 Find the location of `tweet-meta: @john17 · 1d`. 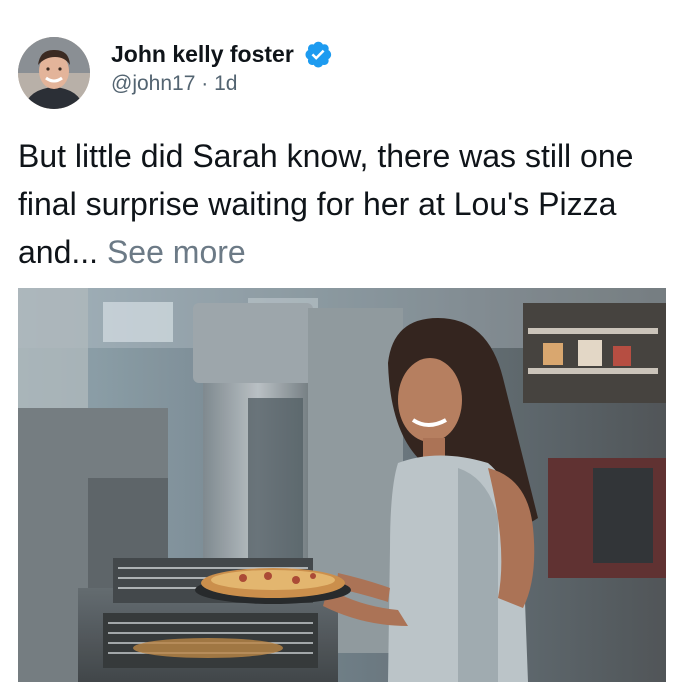

tweet-meta: @john17 · 1d is located at coordinates (174, 84).